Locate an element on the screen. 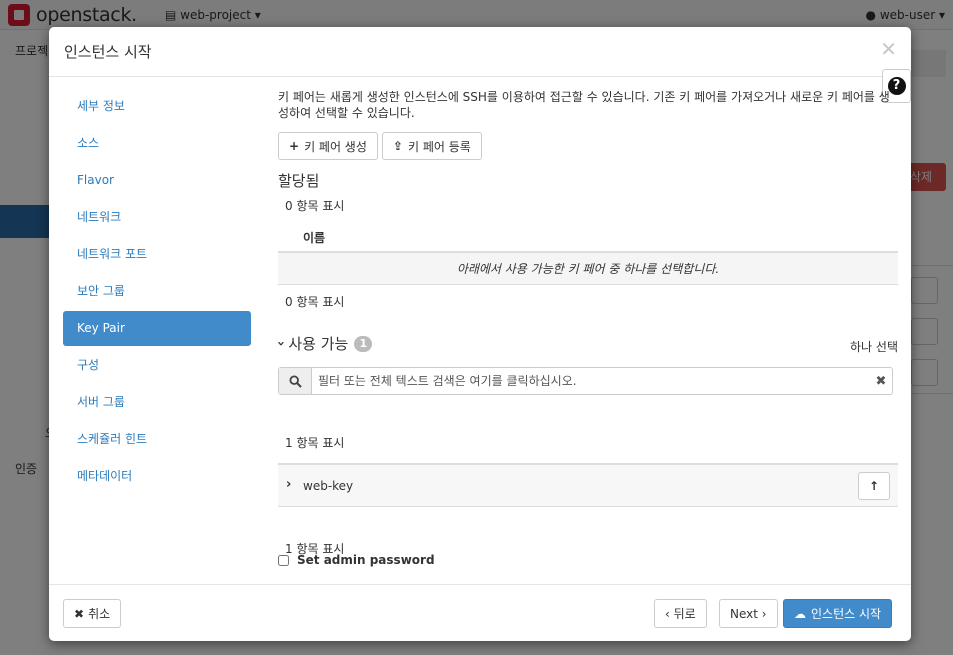 This screenshot has width=953, height=655. modal-footer: ✖ 취소 ‹ 뒤로 Next › ☁ 인스턴스 시작 is located at coordinates (480, 612).